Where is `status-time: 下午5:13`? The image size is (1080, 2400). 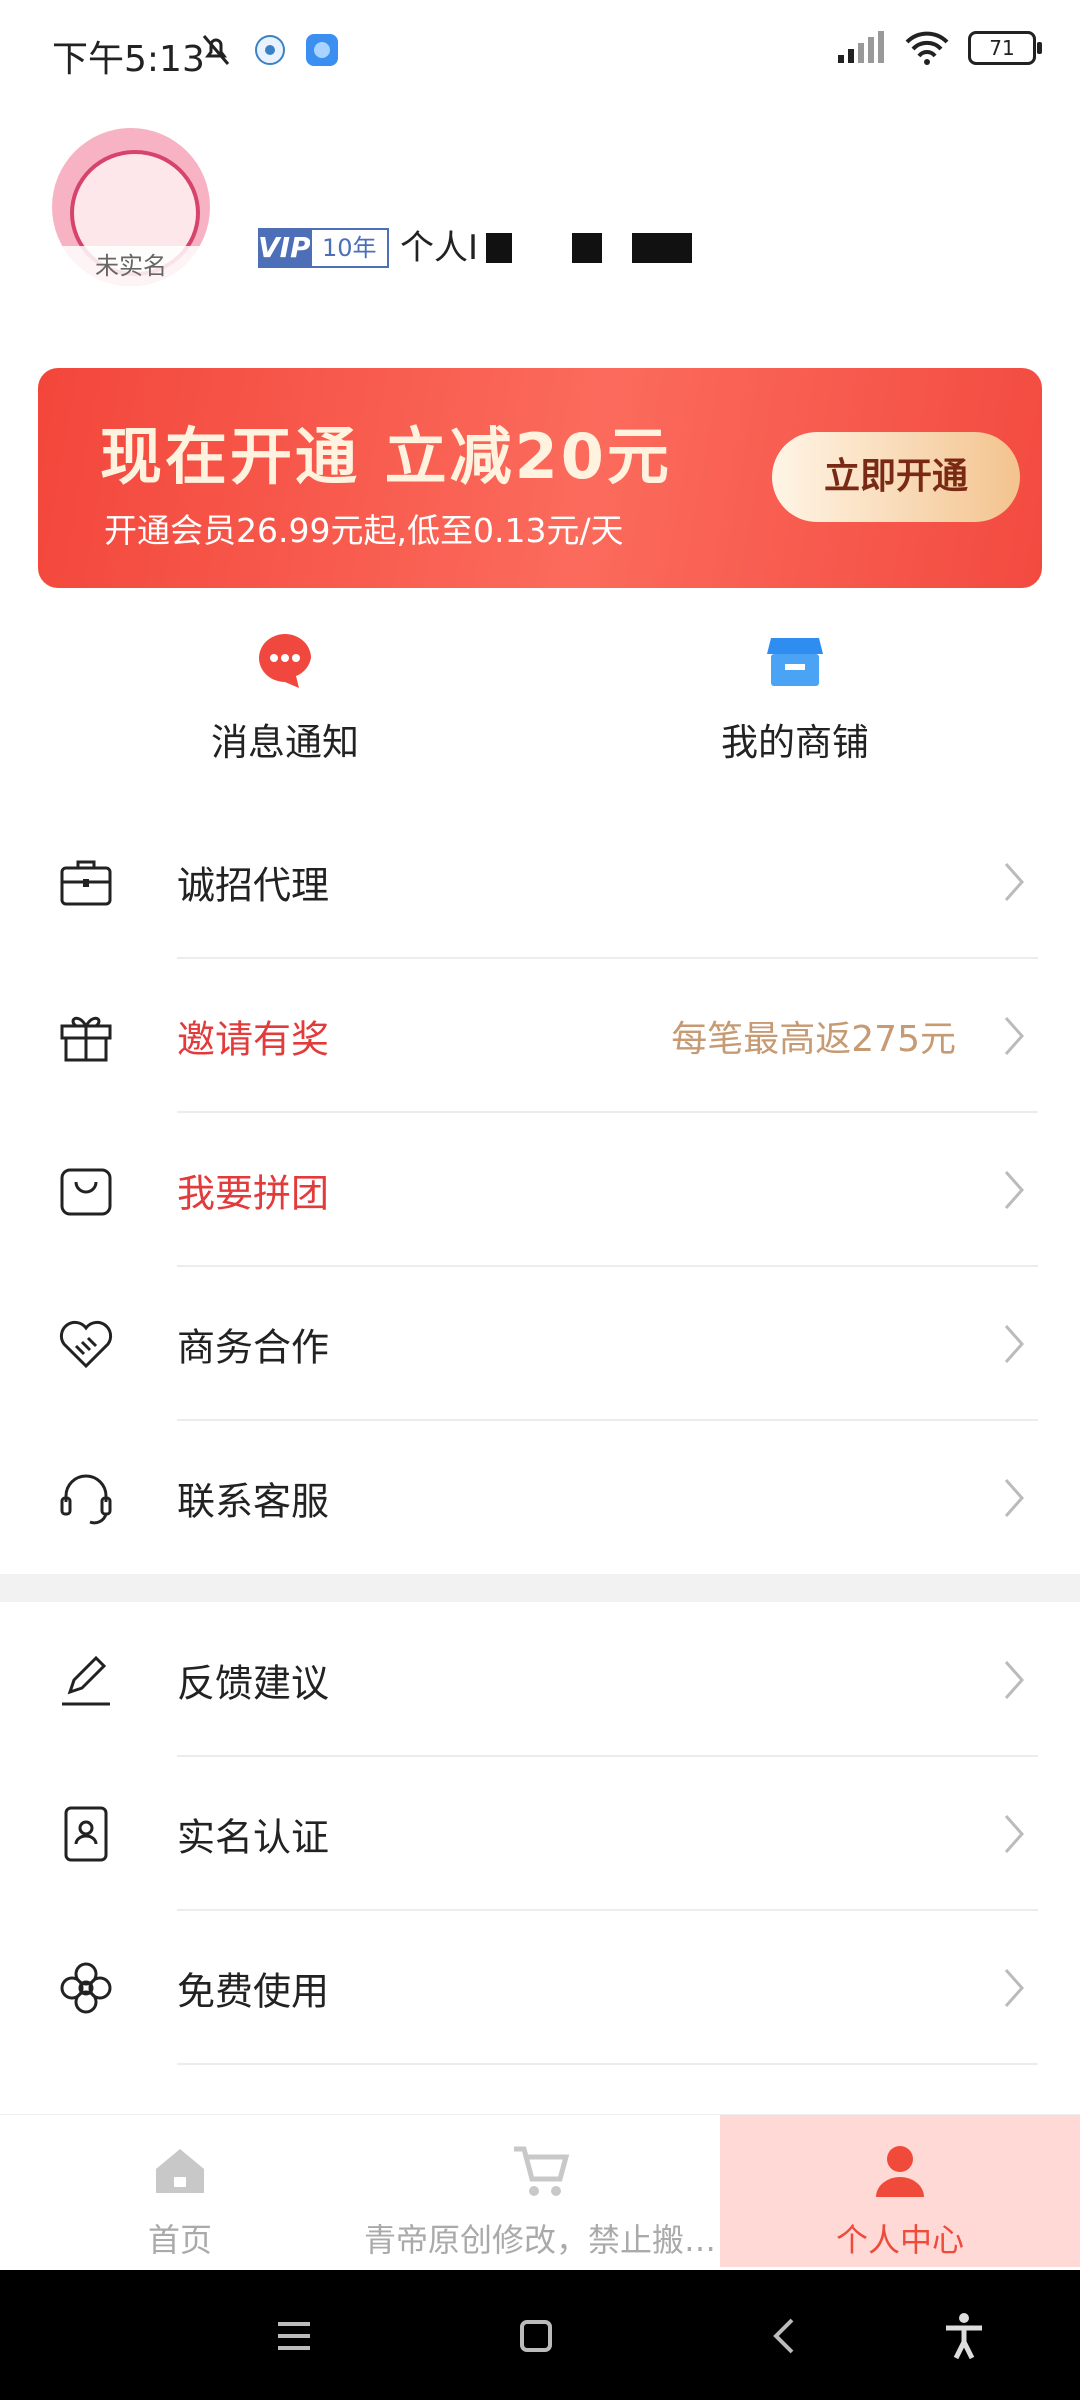
status-time: 下午5:13 is located at coordinates (128, 59).